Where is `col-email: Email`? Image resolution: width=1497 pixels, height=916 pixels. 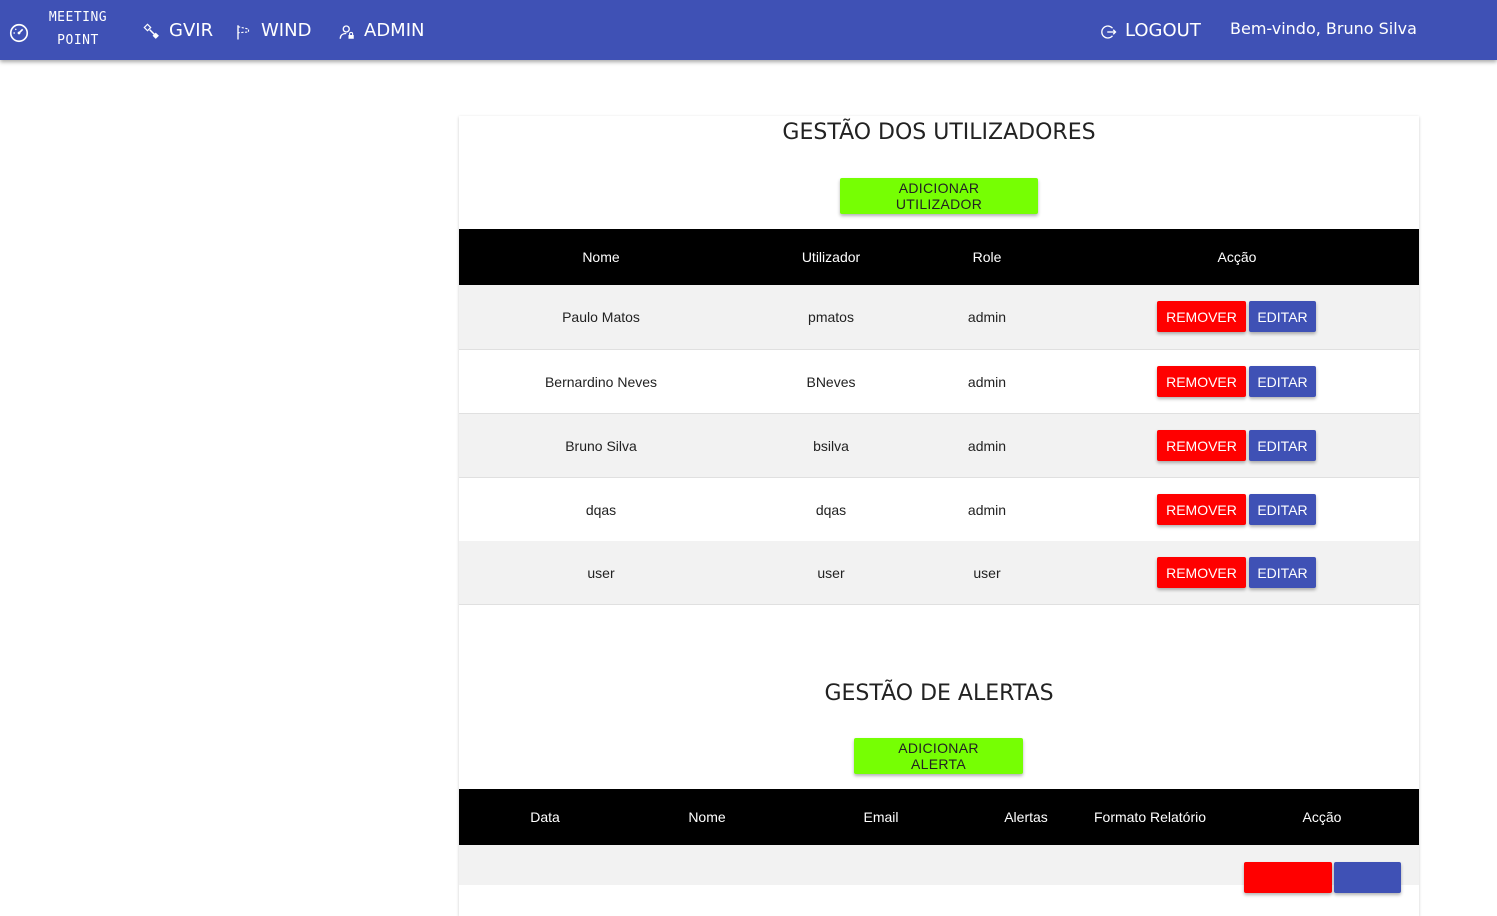 col-email: Email is located at coordinates (881, 817).